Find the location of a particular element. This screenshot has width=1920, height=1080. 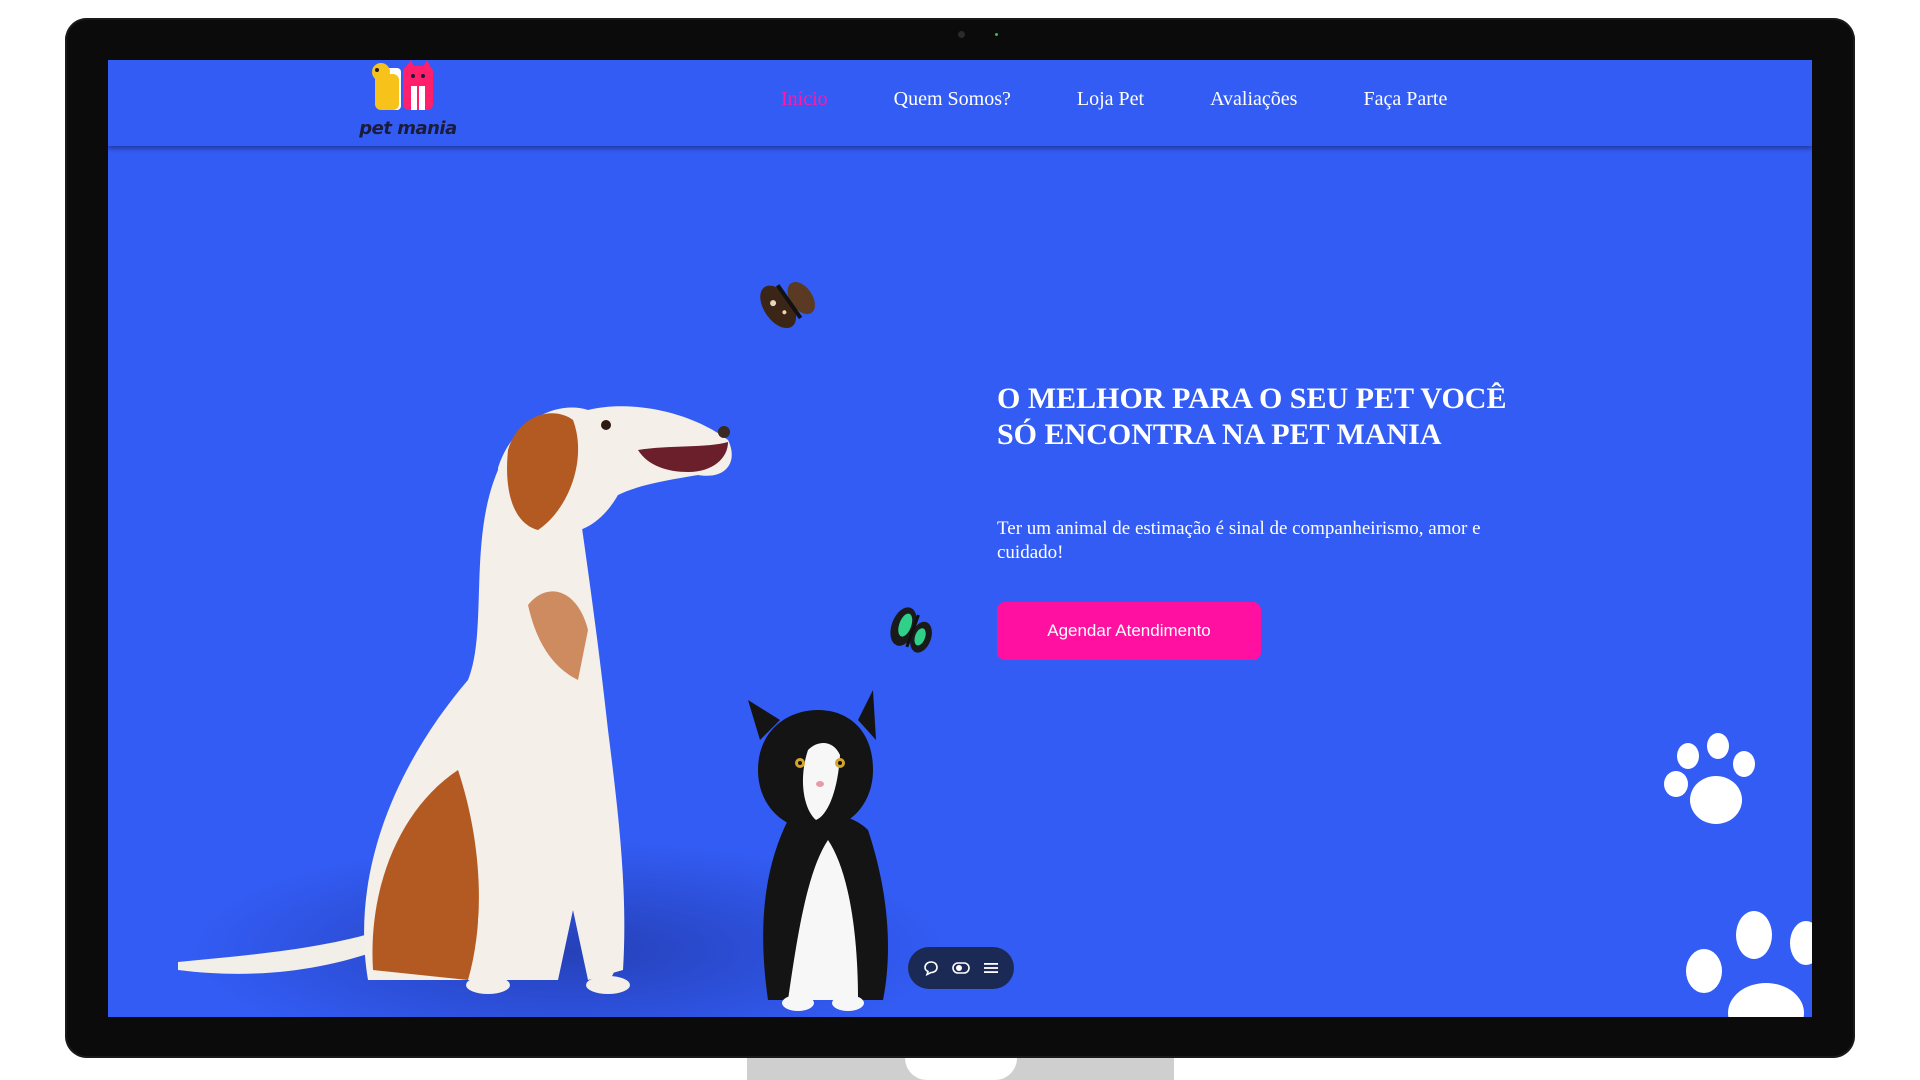

floating-action-bar is located at coordinates (961, 968).